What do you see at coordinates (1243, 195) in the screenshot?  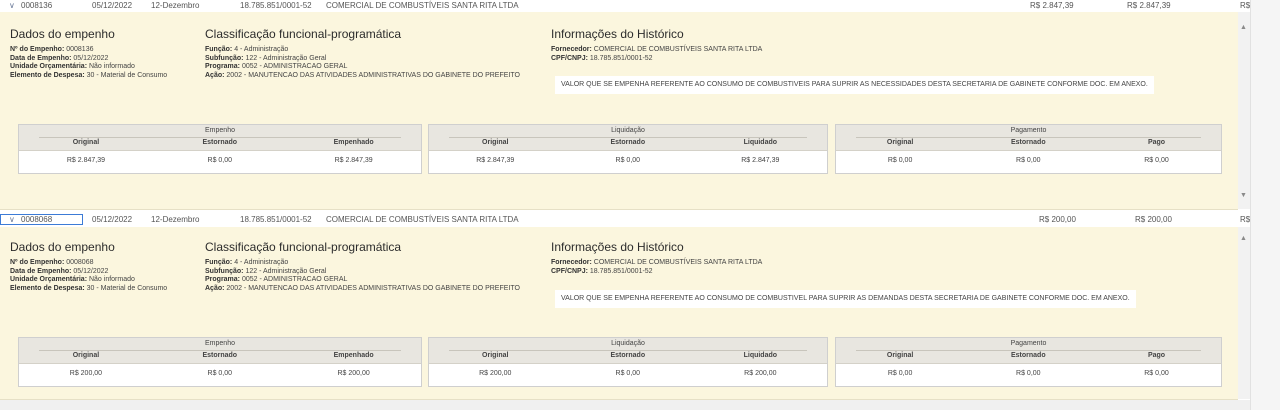 I see `scroll-down-icon: ▼` at bounding box center [1243, 195].